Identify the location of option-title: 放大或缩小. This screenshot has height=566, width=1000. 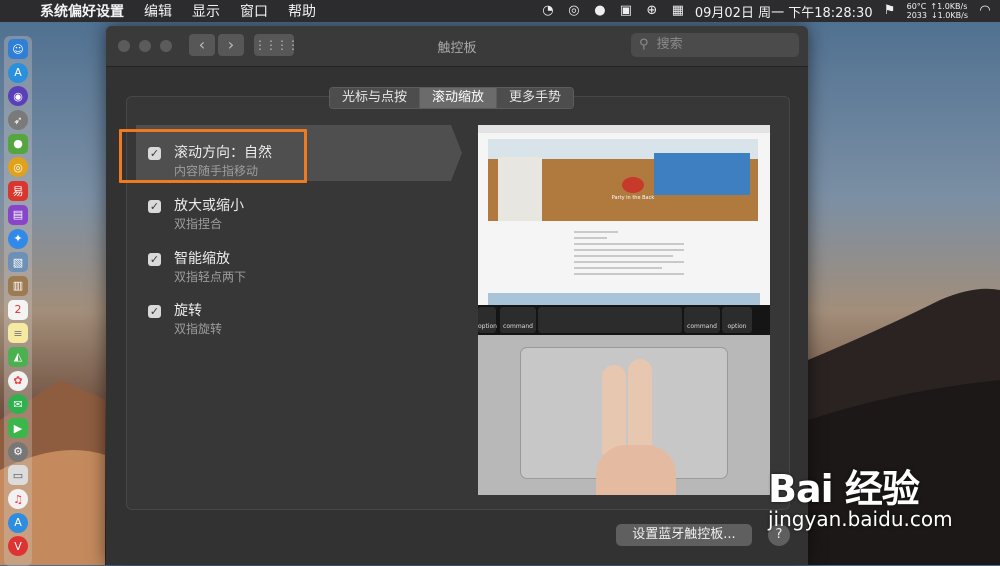
(209, 206).